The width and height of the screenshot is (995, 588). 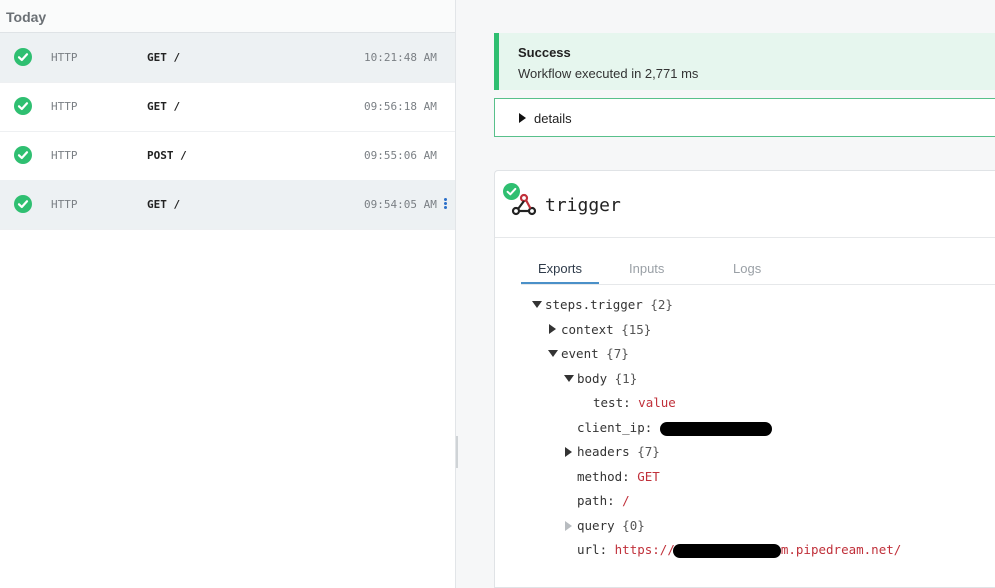 I want to click on tree-node-root: steps.trigger {2}, so click(x=609, y=304).